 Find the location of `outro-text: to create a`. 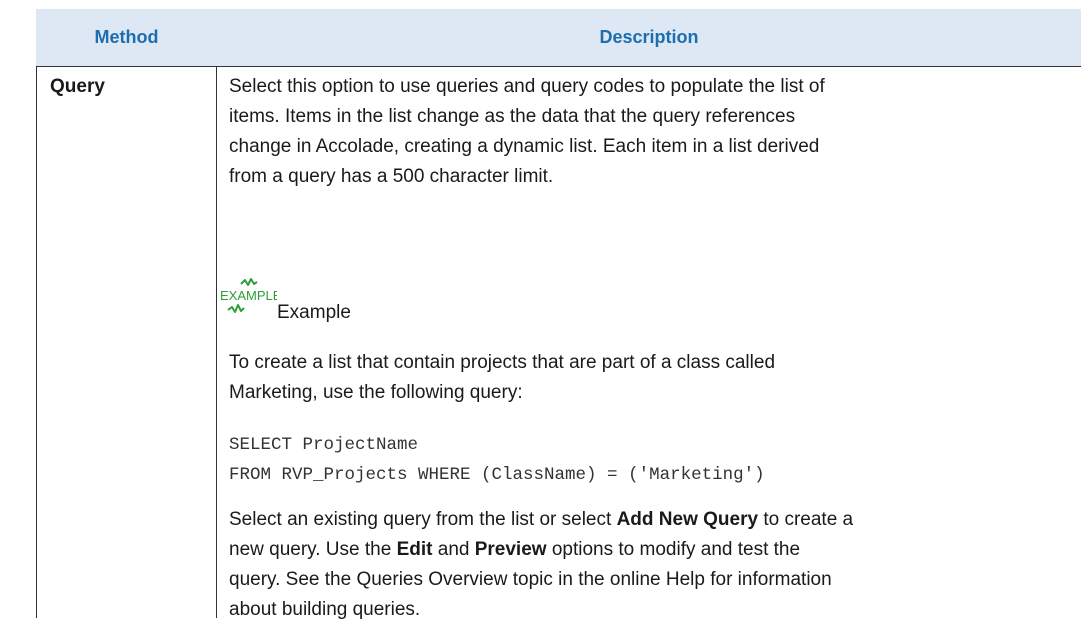

outro-text: to create a is located at coordinates (806, 519).